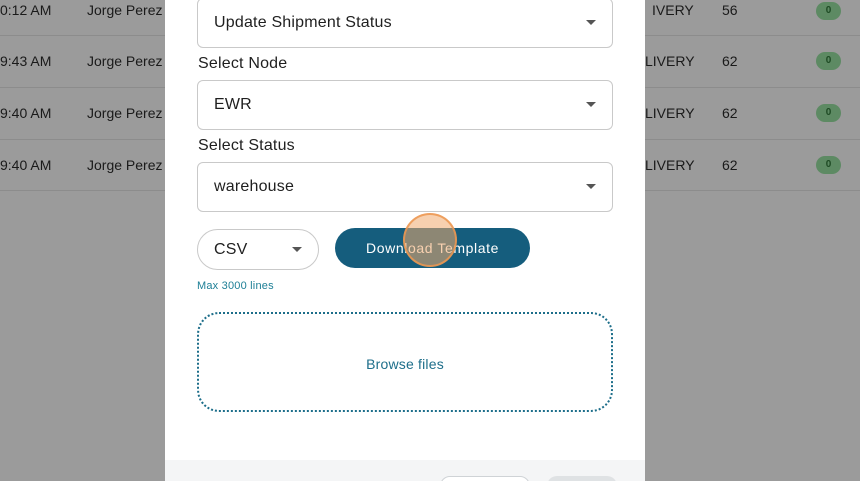  What do you see at coordinates (730, 10) in the screenshot?
I see `row-count: 56` at bounding box center [730, 10].